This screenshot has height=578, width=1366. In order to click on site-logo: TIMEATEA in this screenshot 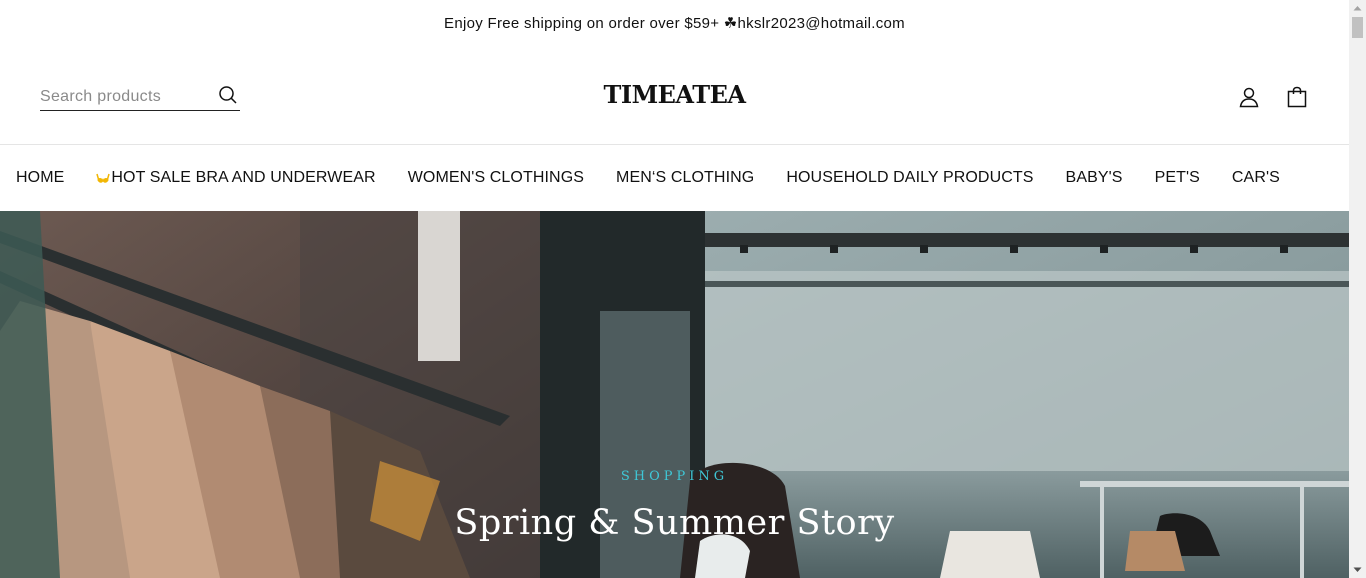, I will do `click(674, 94)`.